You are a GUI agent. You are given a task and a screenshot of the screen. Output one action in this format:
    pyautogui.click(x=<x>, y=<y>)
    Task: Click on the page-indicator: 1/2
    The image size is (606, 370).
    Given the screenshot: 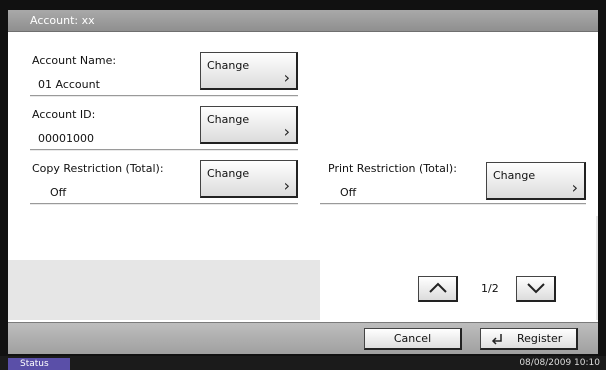 What is the action you would take?
    pyautogui.click(x=490, y=288)
    